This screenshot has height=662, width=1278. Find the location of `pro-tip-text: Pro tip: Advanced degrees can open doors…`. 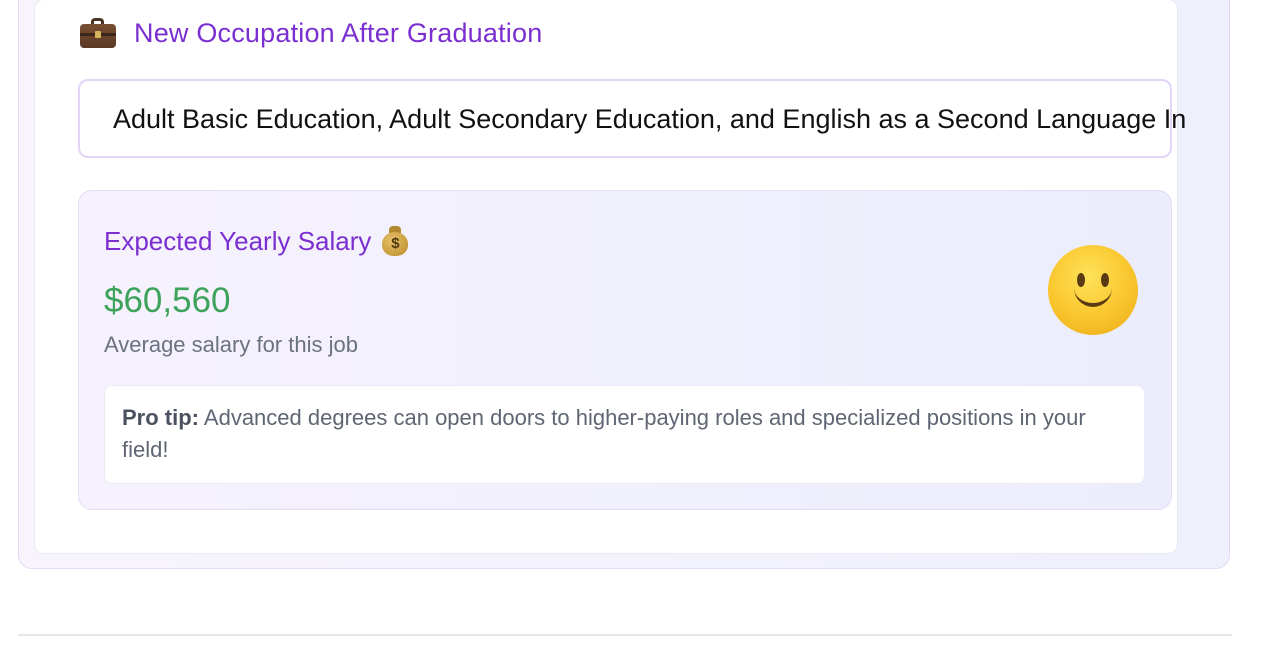

pro-tip-text: Pro tip: Advanced degrees can open doors… is located at coordinates (622, 434).